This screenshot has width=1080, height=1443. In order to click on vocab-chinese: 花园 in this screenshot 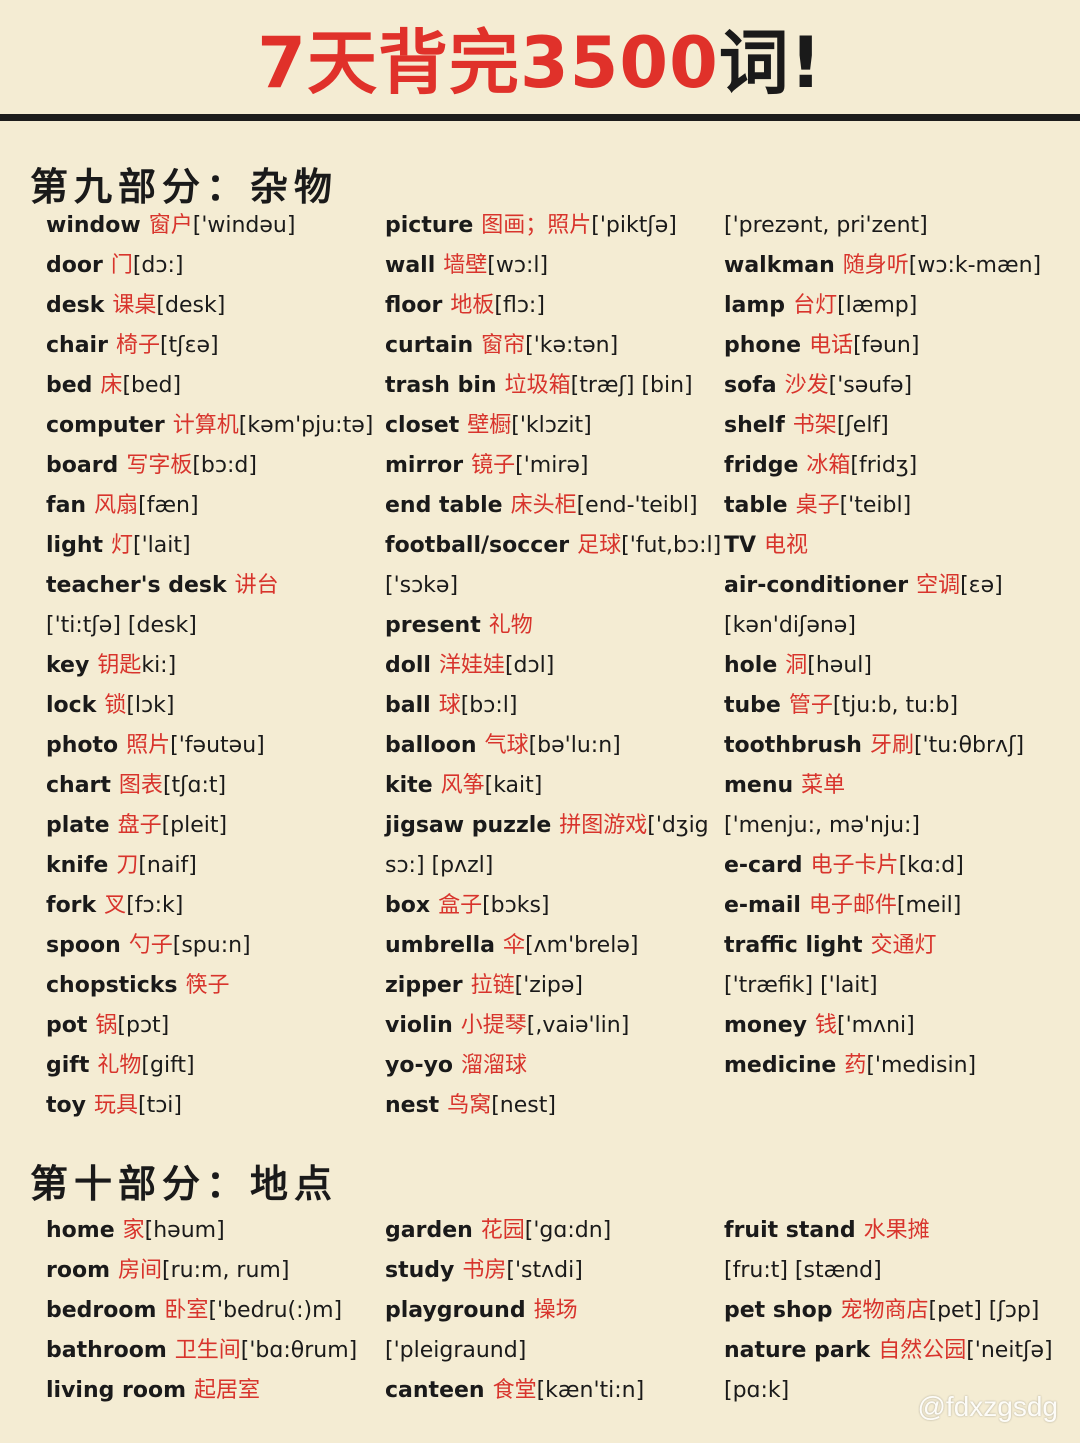, I will do `click(502, 1230)`.